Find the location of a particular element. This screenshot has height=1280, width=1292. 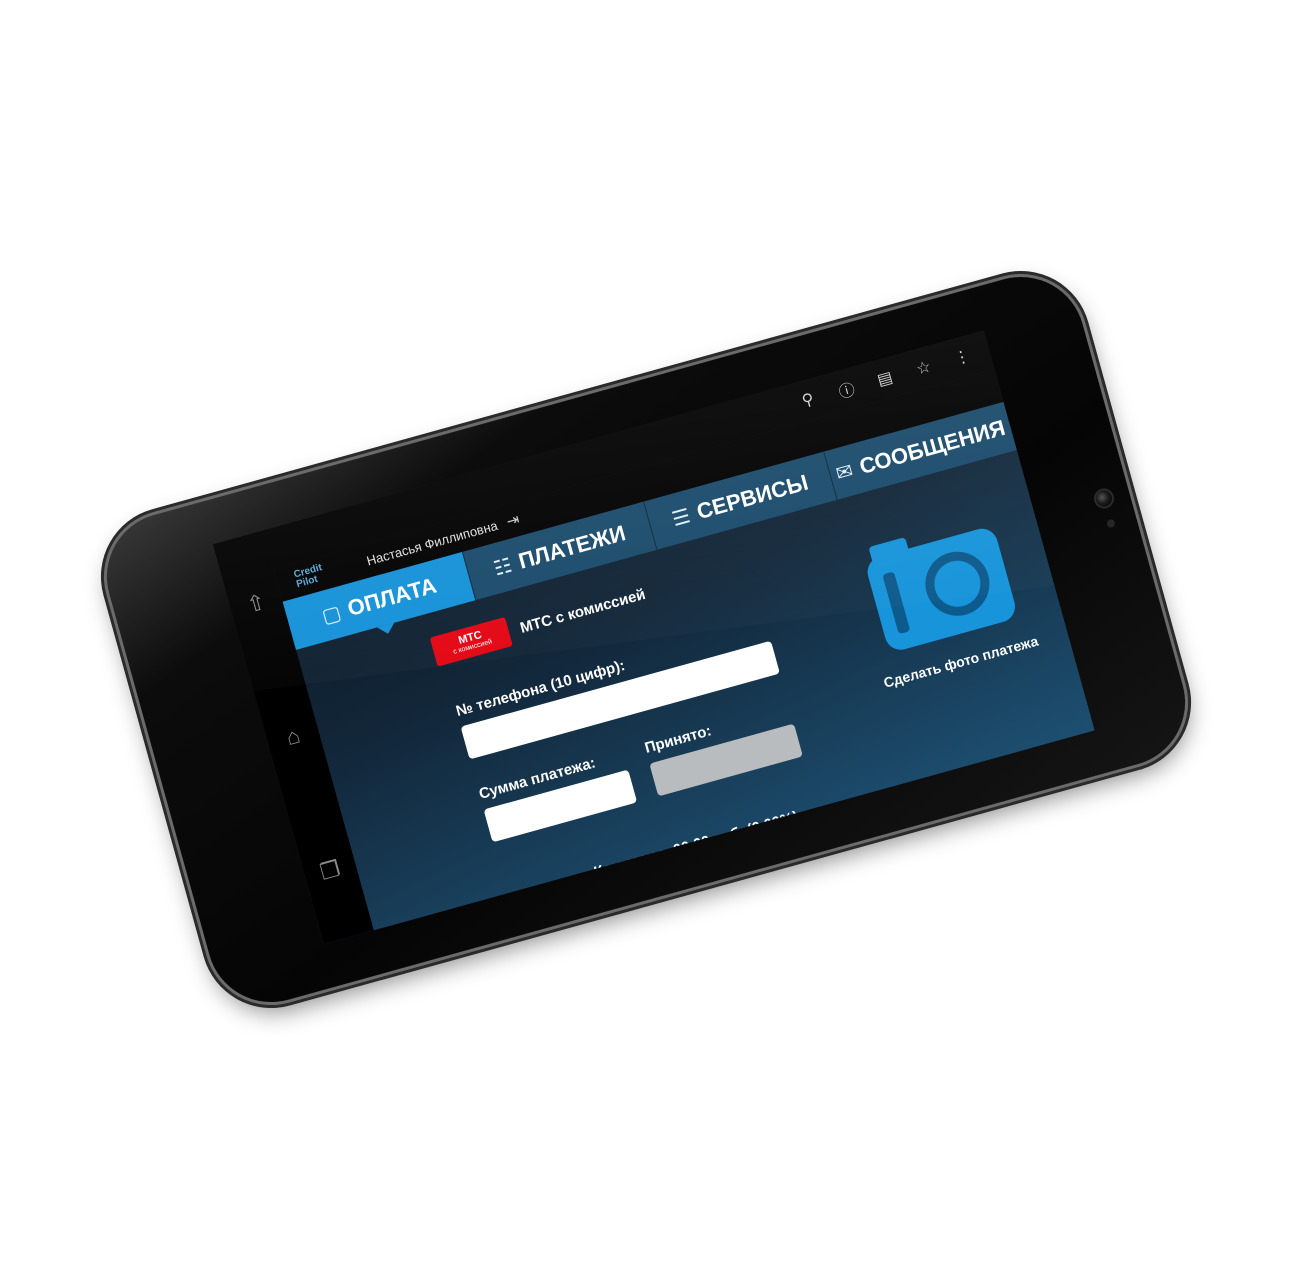

info-icon: ⓘ is located at coordinates (846, 389).